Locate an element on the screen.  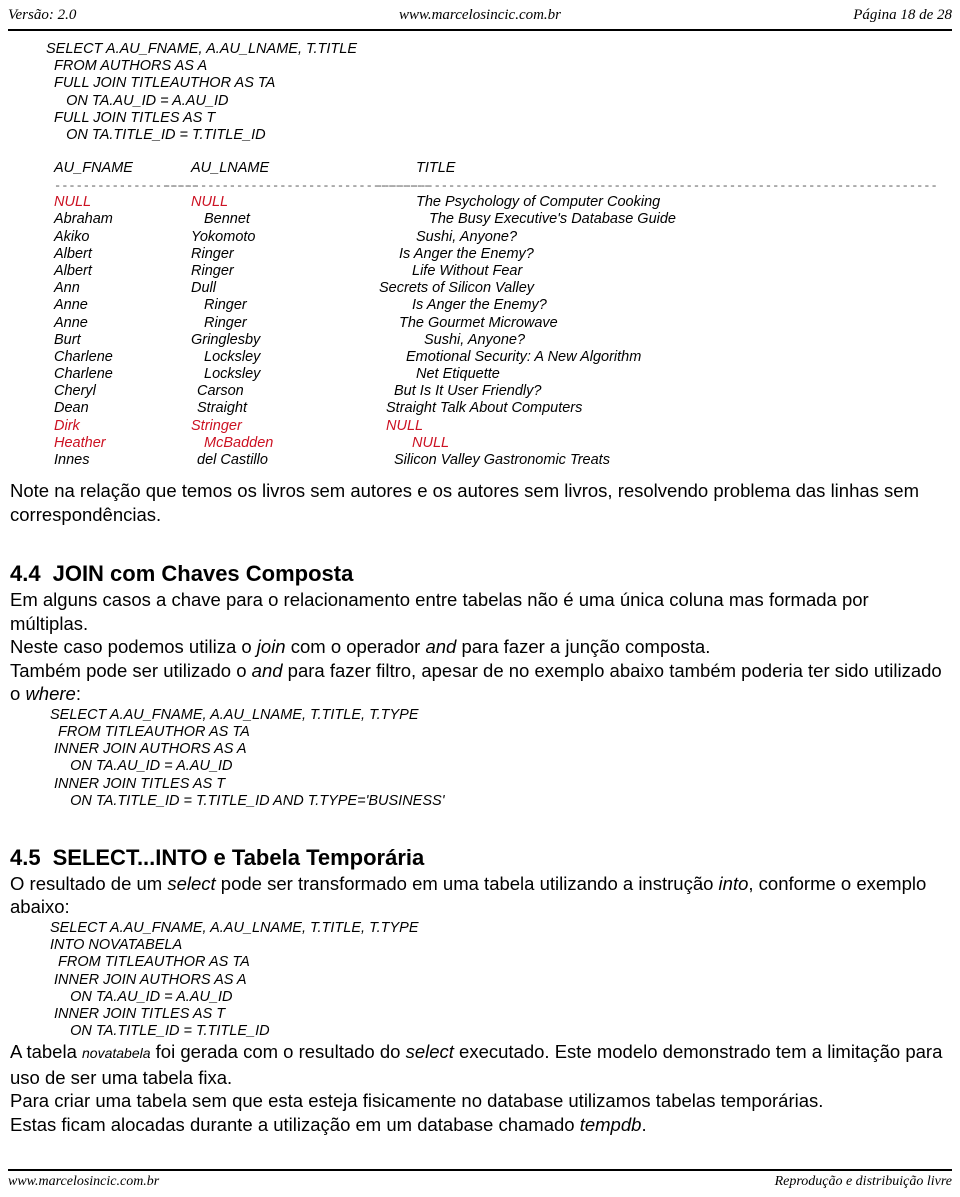
cell-title: Life Without Fear is located at coordinates (467, 270).